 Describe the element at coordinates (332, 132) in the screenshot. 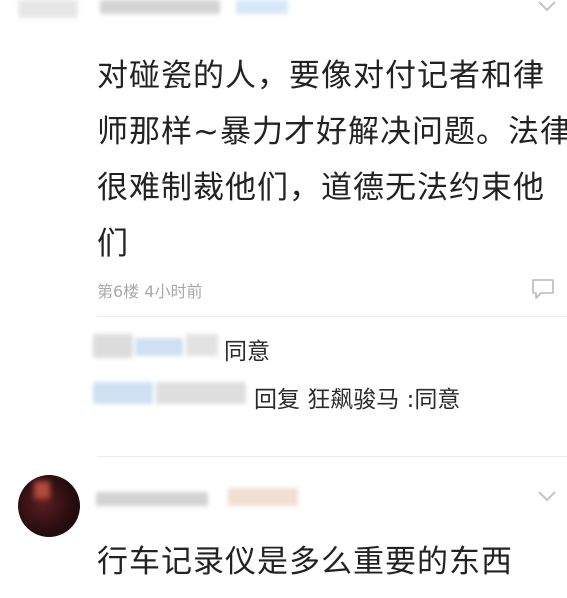

I see `comment-line: 师那样~暴力才好解决问题。法律` at that location.